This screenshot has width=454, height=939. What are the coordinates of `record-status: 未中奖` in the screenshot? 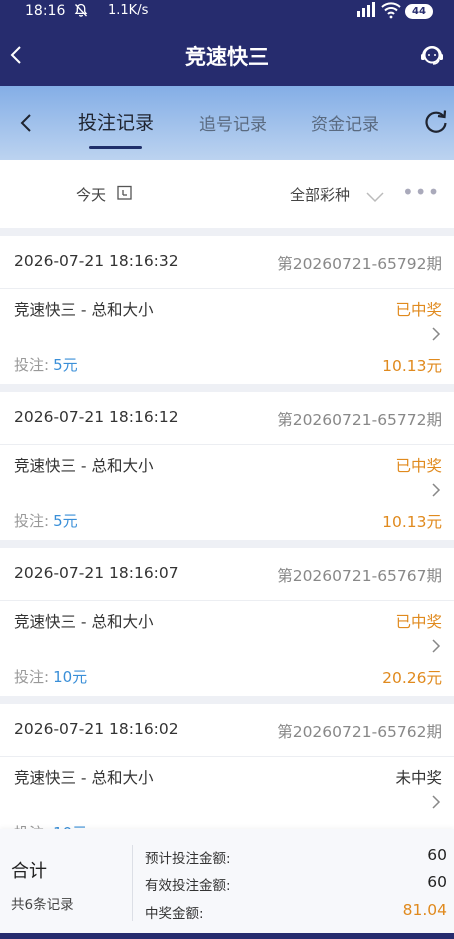 It's located at (418, 778).